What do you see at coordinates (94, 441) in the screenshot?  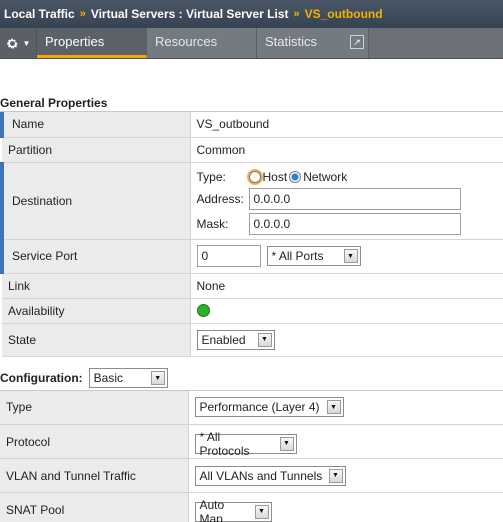 I see `protocol-label: Protocol` at bounding box center [94, 441].